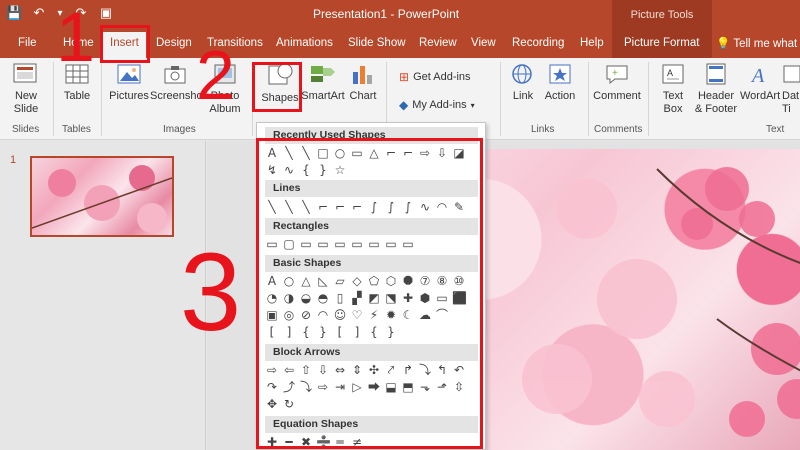 This screenshot has width=800, height=450. I want to click on slide-thumbnail, so click(102, 196).